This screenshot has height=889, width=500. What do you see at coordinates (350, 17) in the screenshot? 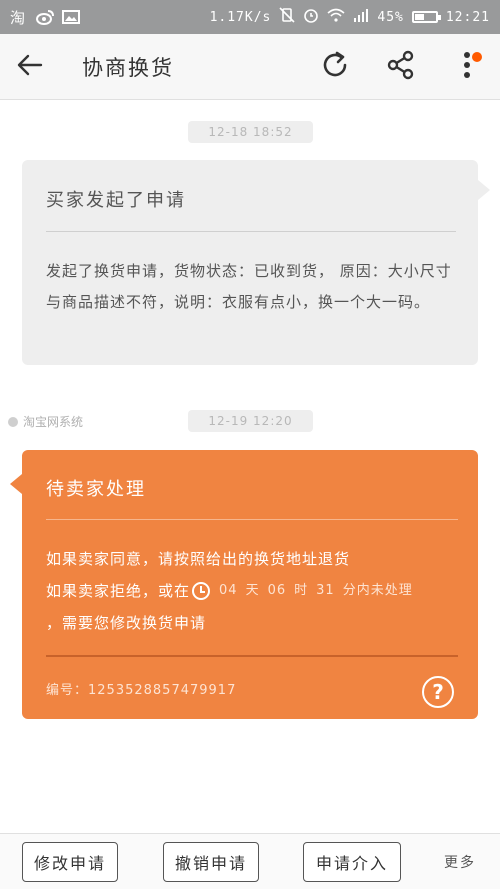
I see `status-right: 1.17K/s 45% 12:21` at bounding box center [350, 17].